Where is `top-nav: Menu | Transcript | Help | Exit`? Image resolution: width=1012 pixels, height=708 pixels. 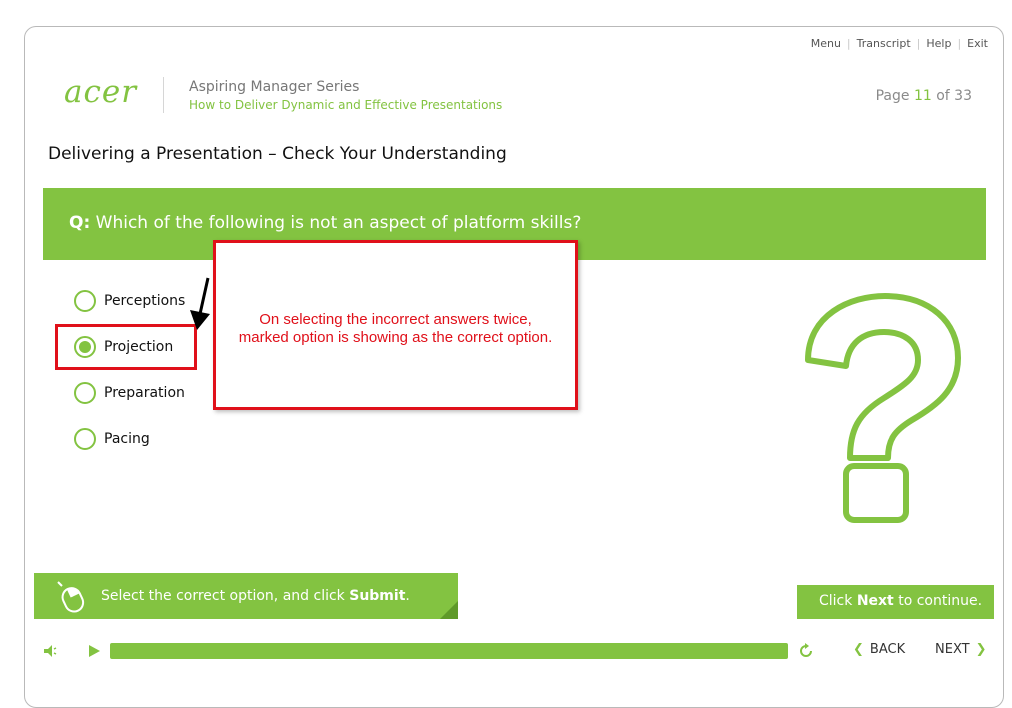
top-nav: Menu | Transcript | Help | Exit is located at coordinates (899, 43).